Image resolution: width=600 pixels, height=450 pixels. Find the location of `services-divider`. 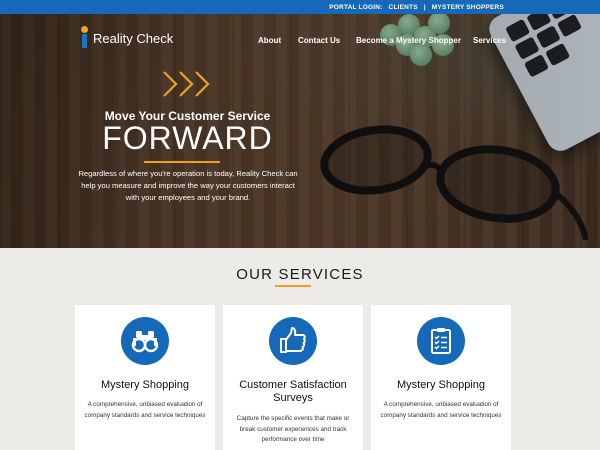

services-divider is located at coordinates (293, 286).